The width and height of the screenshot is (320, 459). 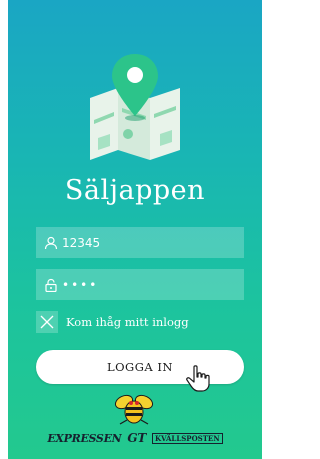 What do you see at coordinates (137, 242) in the screenshot?
I see `username-input` at bounding box center [137, 242].